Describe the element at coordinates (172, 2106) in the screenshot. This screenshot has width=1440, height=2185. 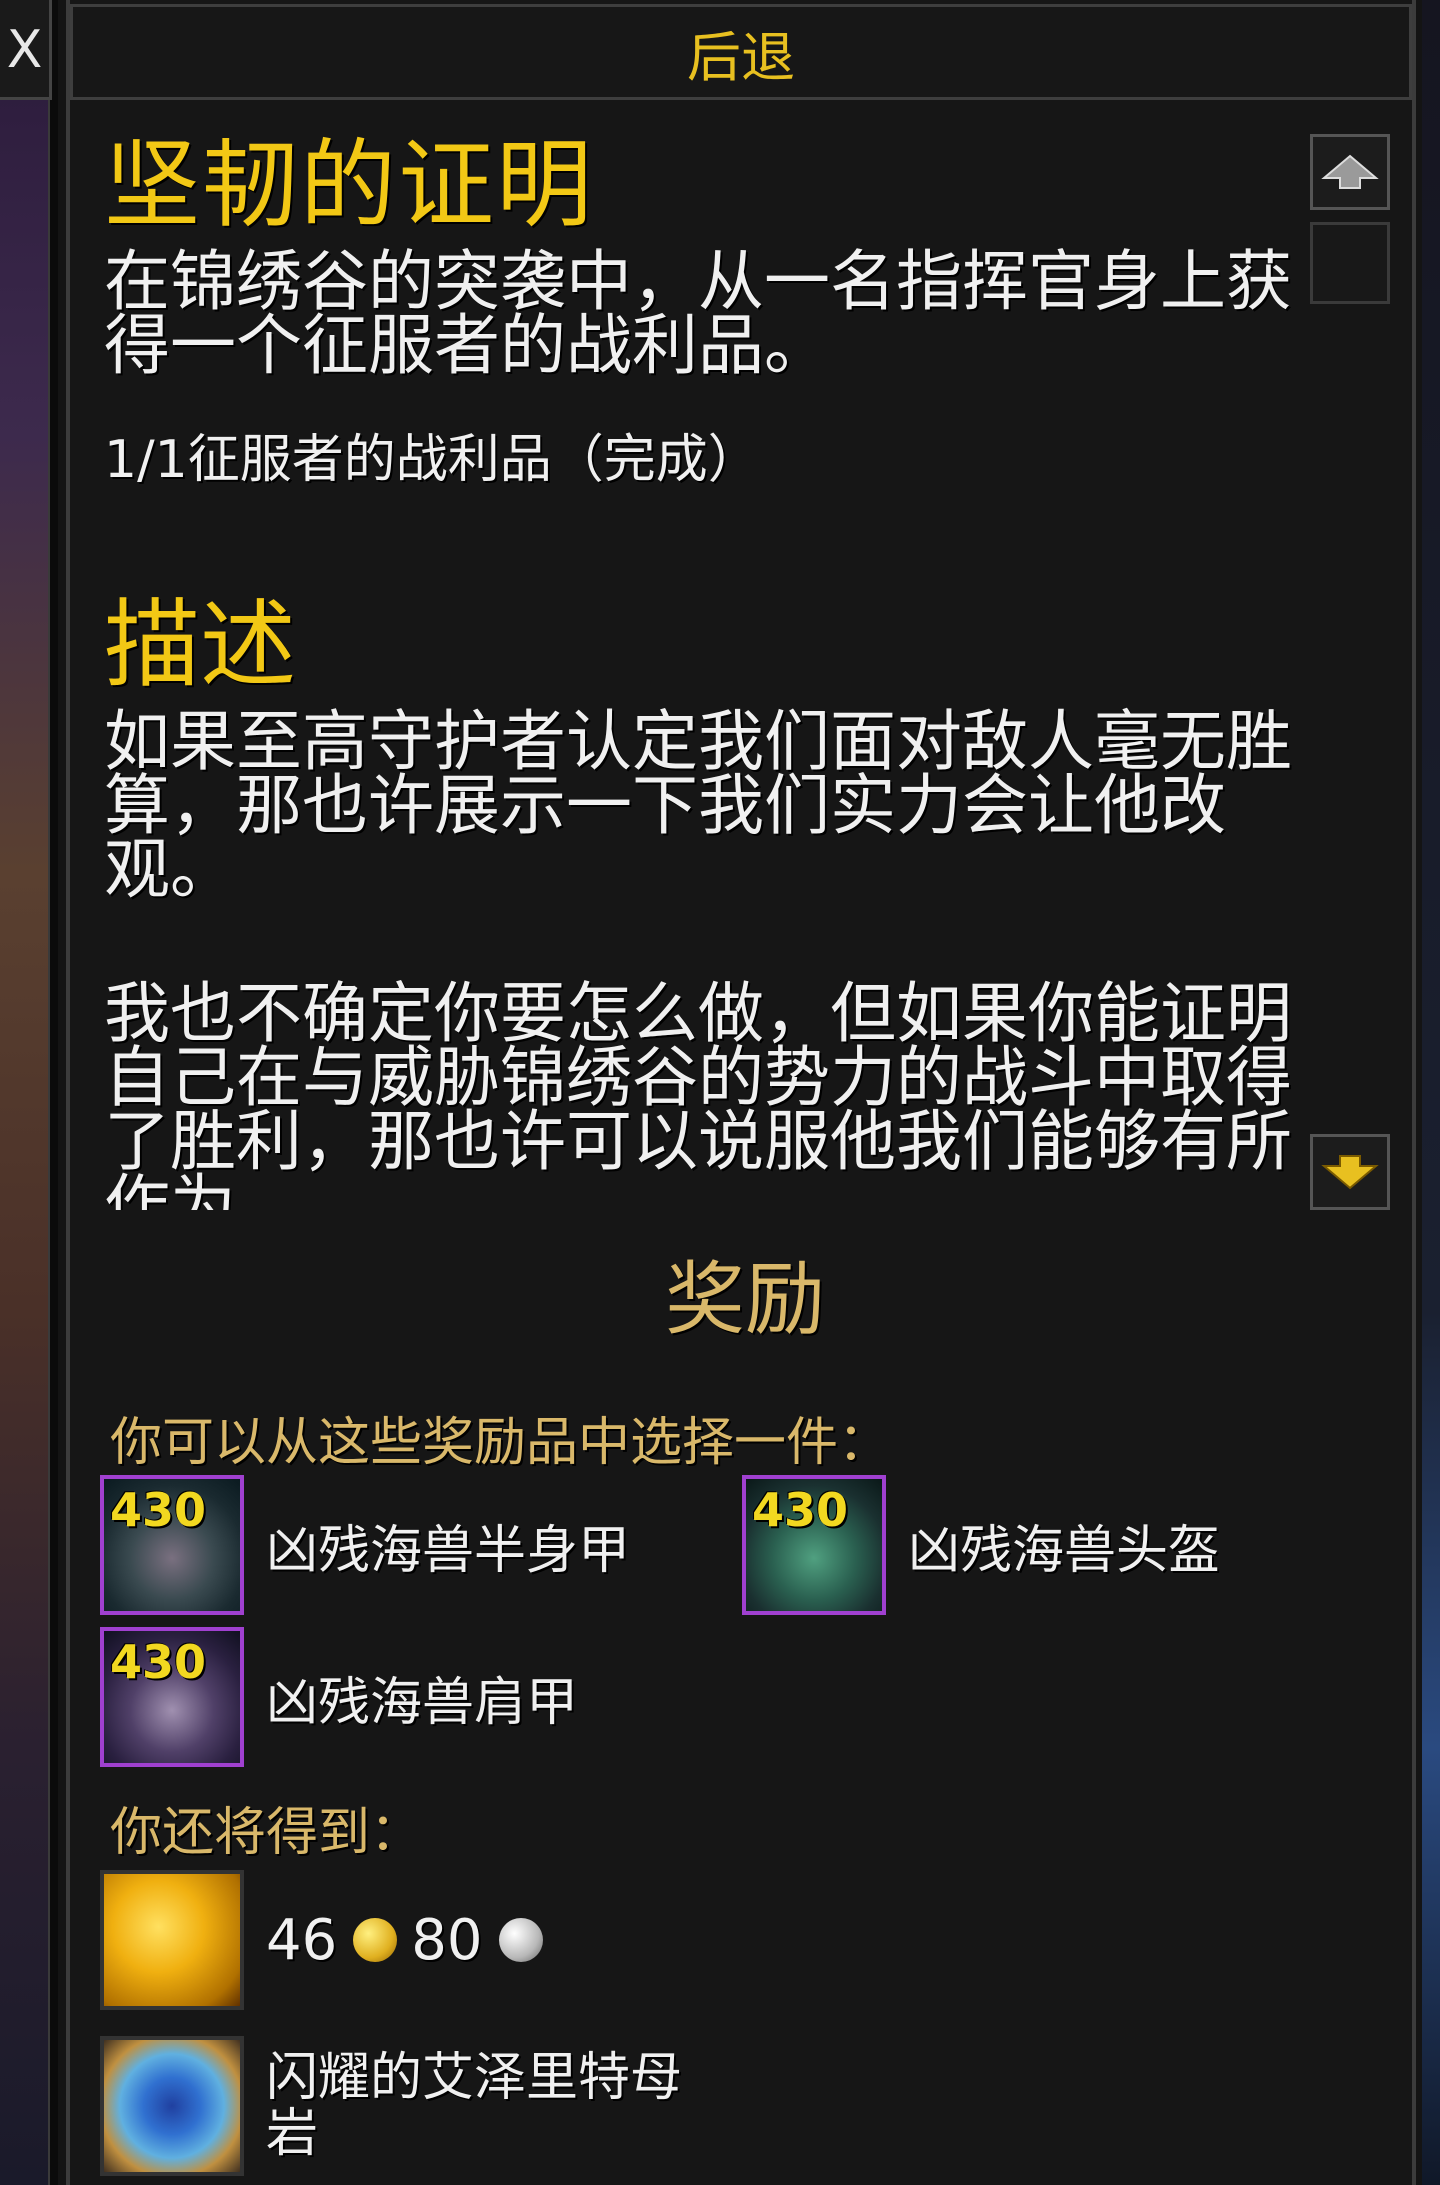
I see `azerite-gem-icon` at that location.